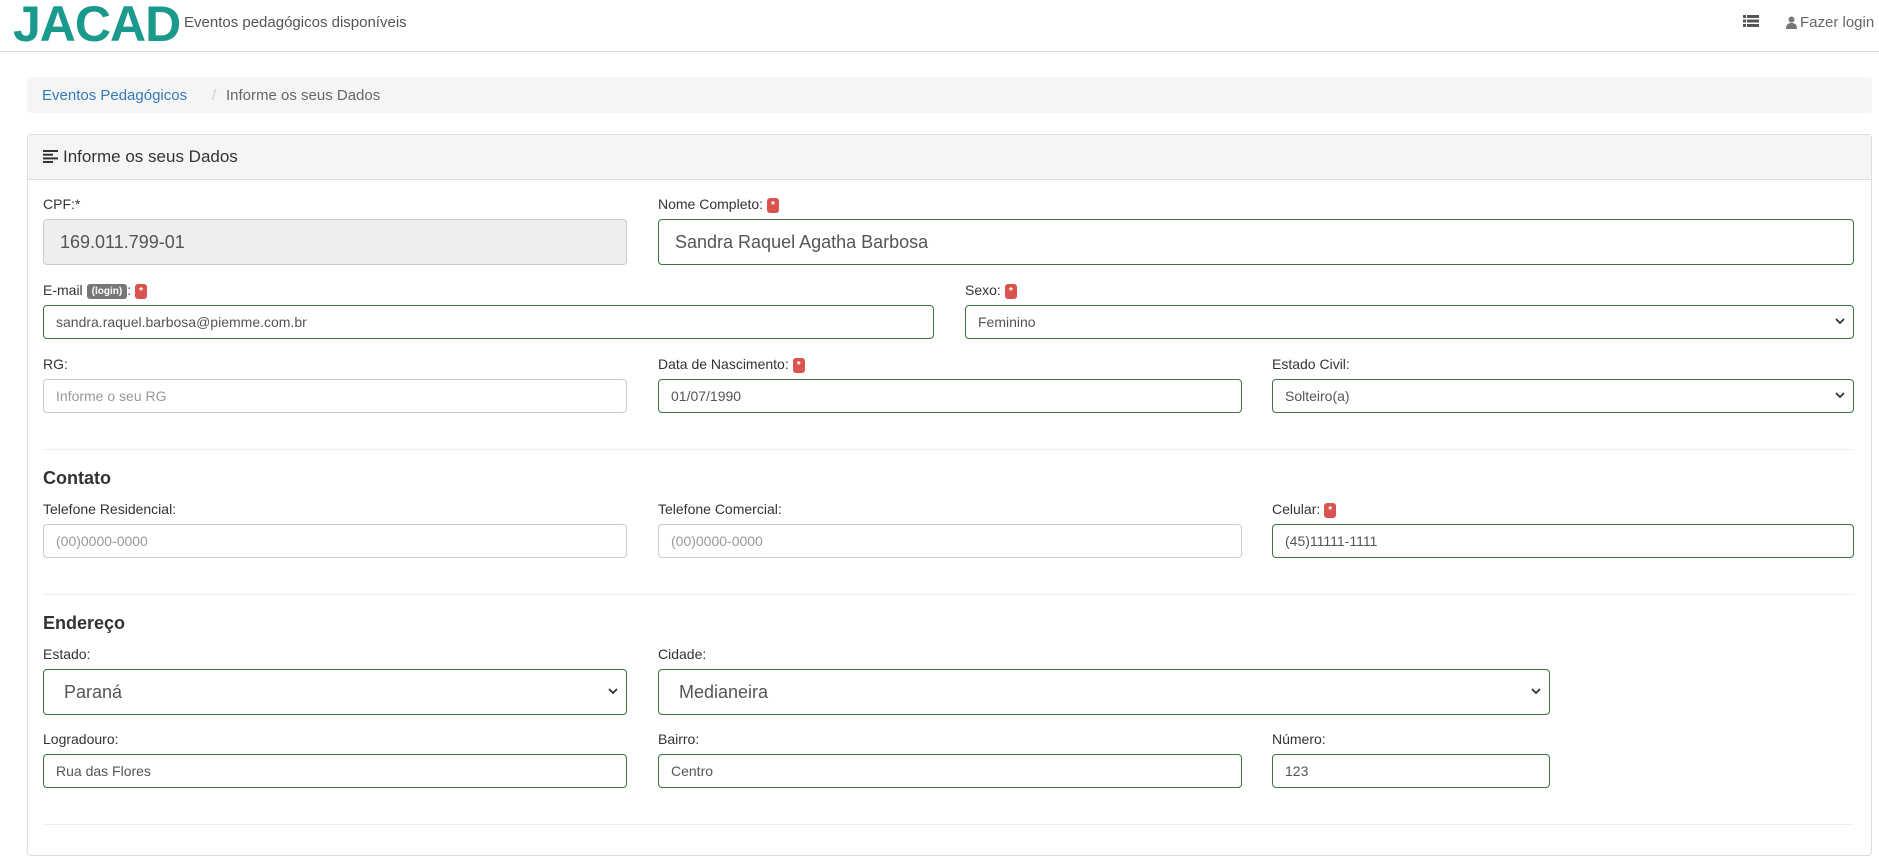 Image resolution: width=1879 pixels, height=856 pixels. I want to click on rg-label: RG:, so click(55, 364).